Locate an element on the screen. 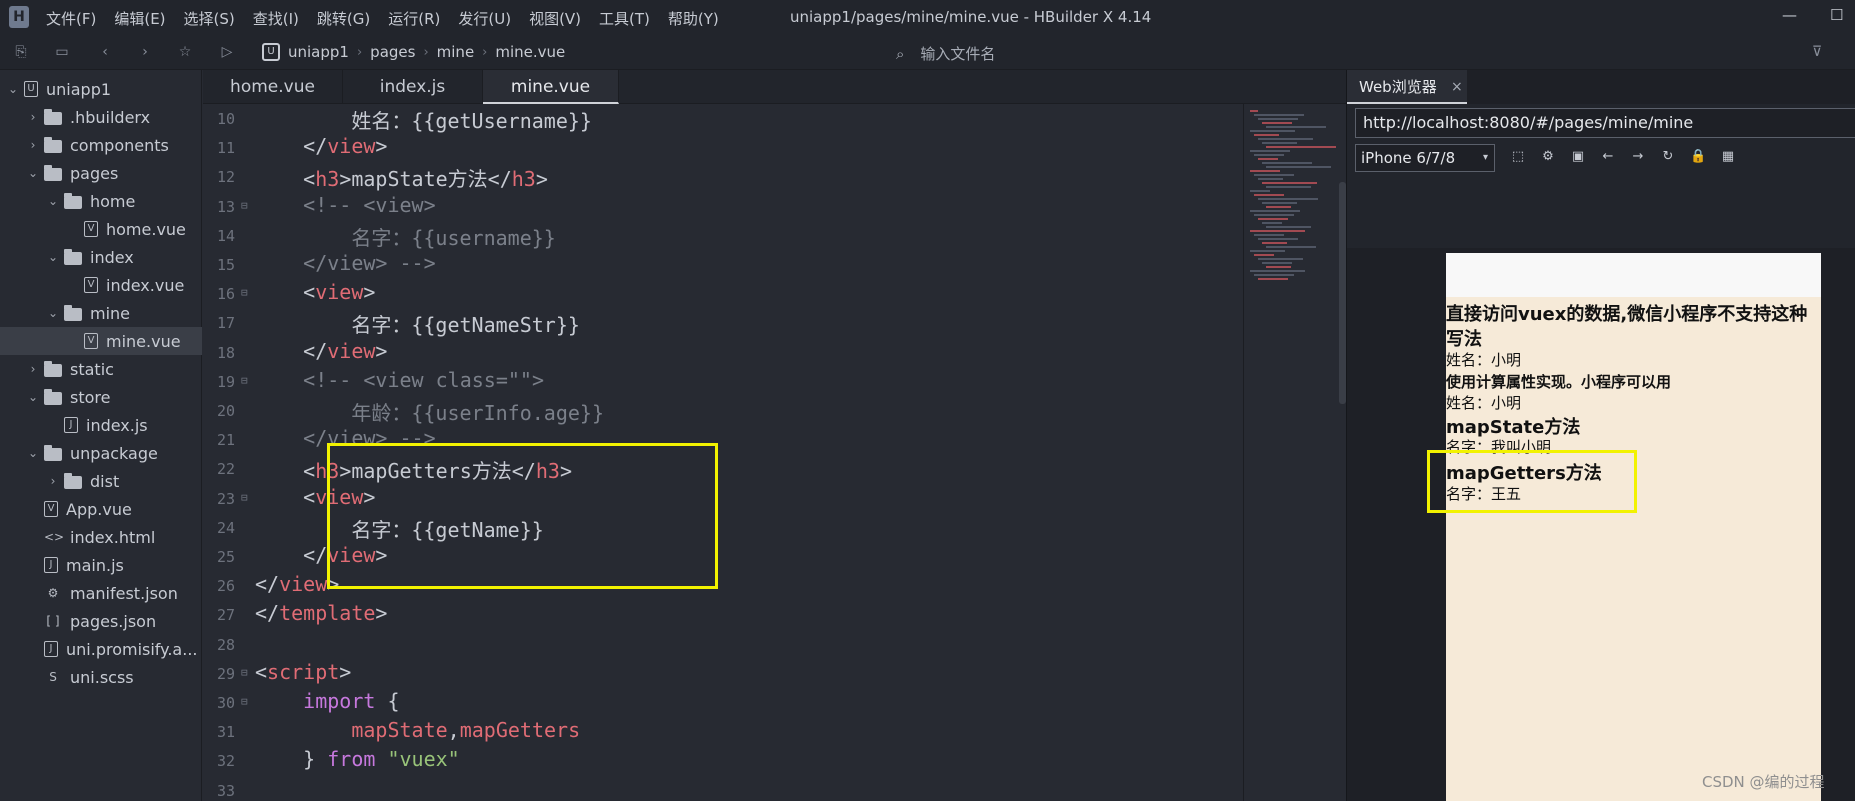 Image resolution: width=1855 pixels, height=801 pixels. tree-item: › dist is located at coordinates (101, 481).